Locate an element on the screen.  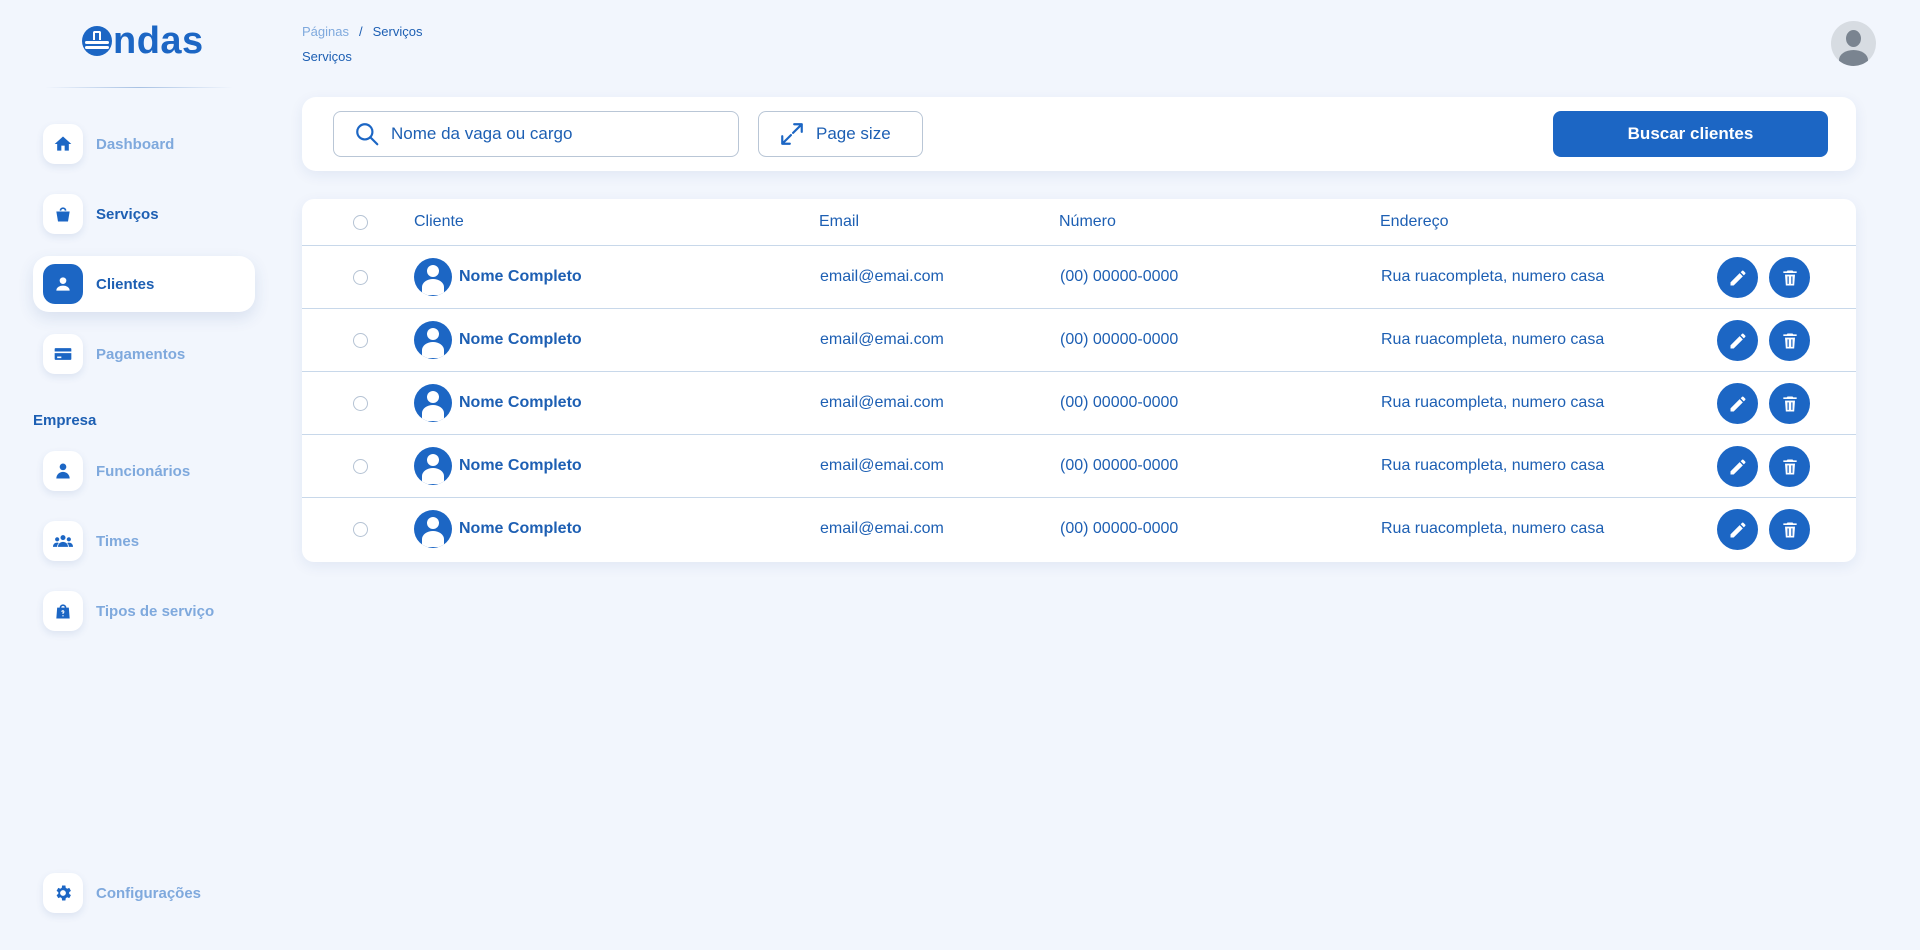
sidebar-item-servicos: Serviços is located at coordinates (144, 214).